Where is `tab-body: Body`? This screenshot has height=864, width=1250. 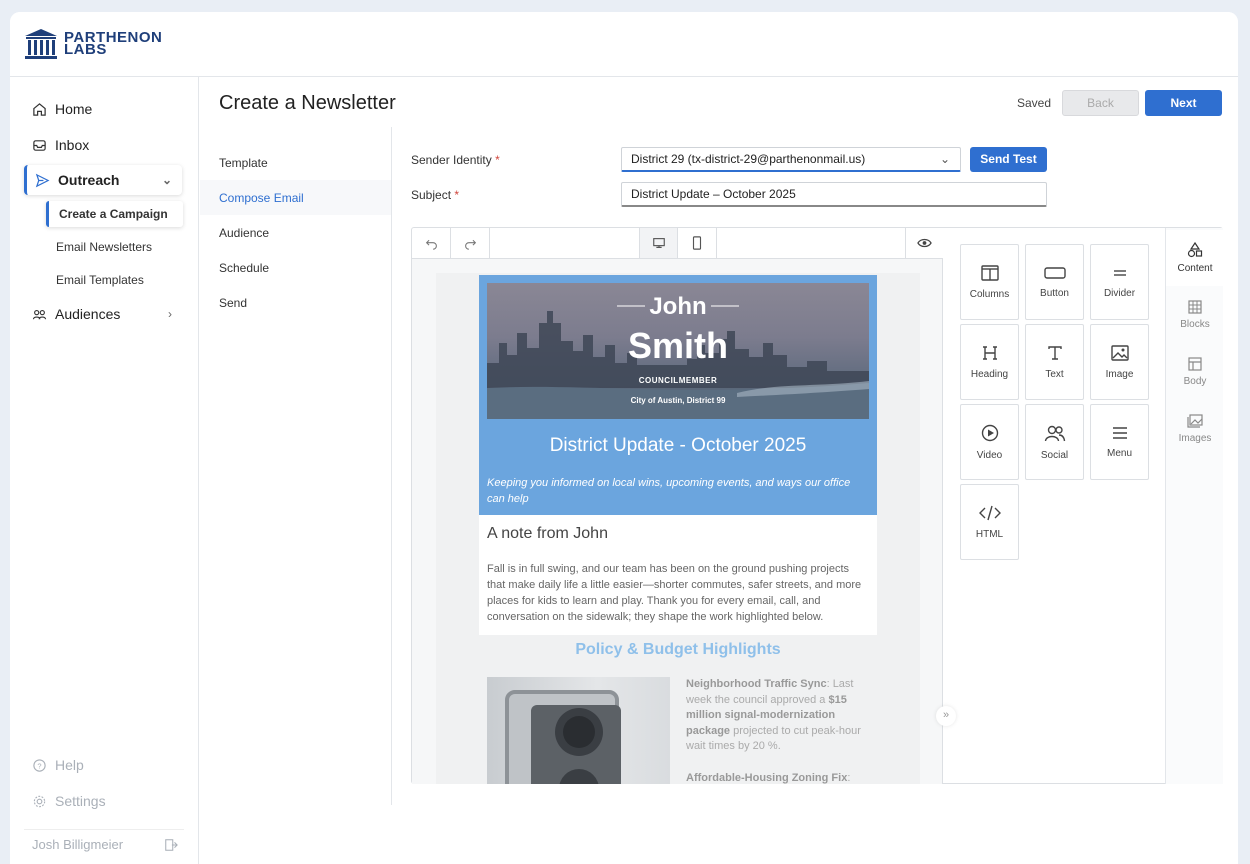 tab-body: Body is located at coordinates (1195, 372).